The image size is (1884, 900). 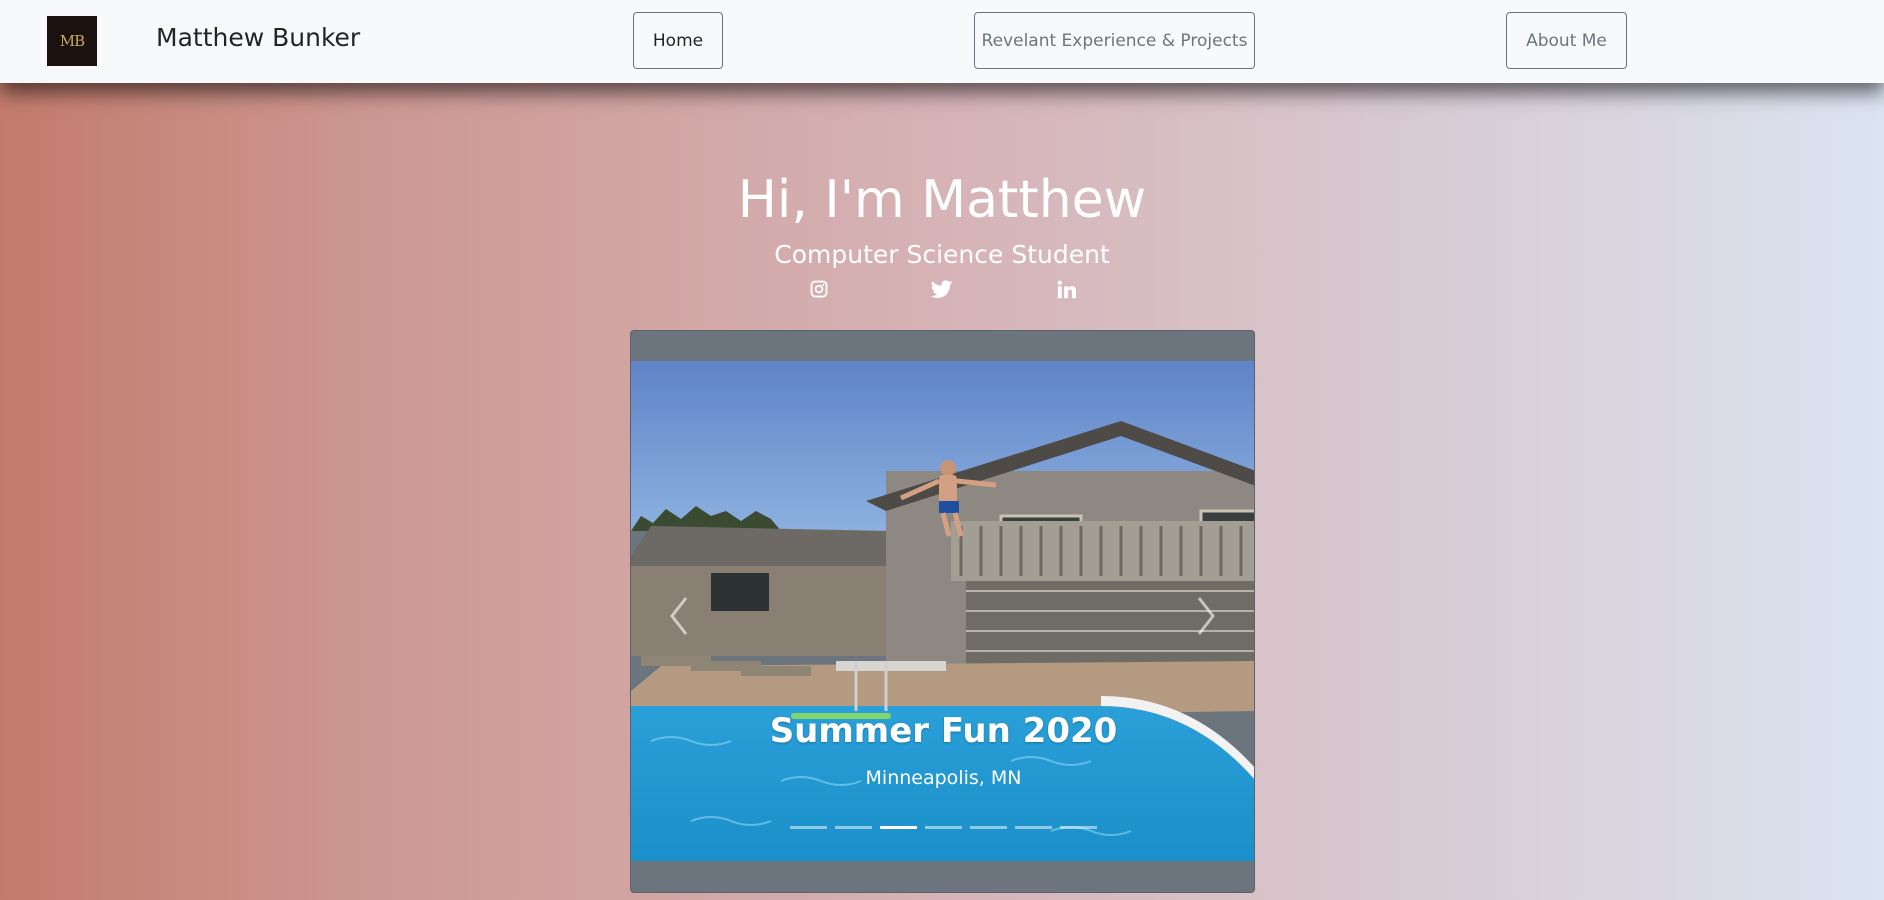 What do you see at coordinates (1066, 289) in the screenshot?
I see `linkedin-icon` at bounding box center [1066, 289].